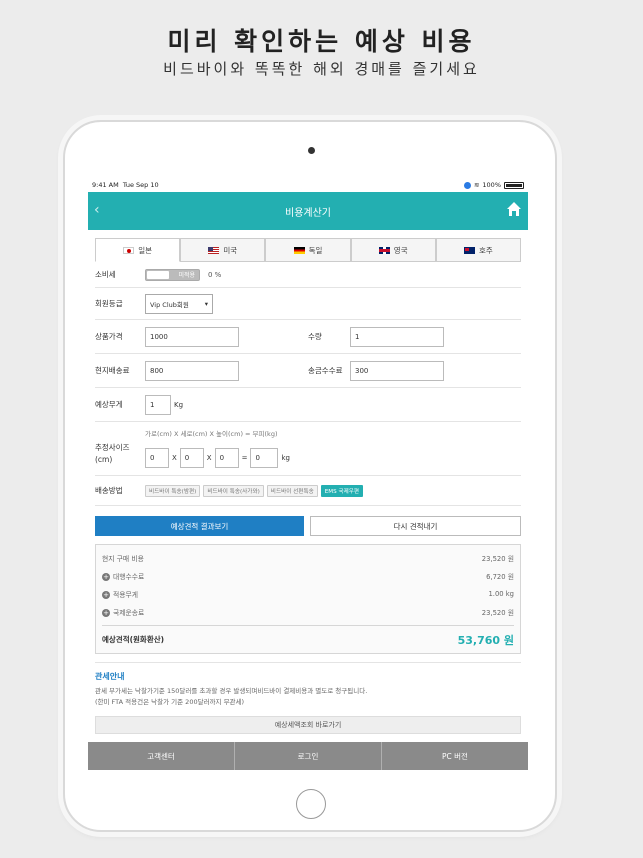 The width and height of the screenshot is (643, 858). What do you see at coordinates (299, 250) in the screenshot?
I see `germany-flag-icon` at bounding box center [299, 250].